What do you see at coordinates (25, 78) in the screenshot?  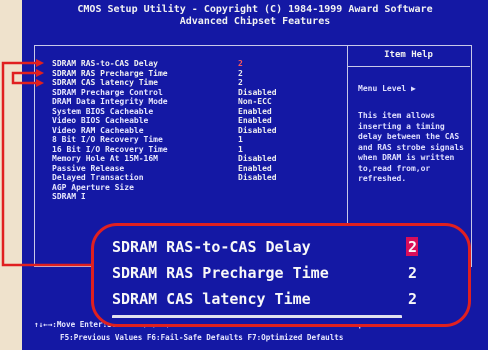 I see `callout-line-precharge-cas` at bounding box center [25, 78].